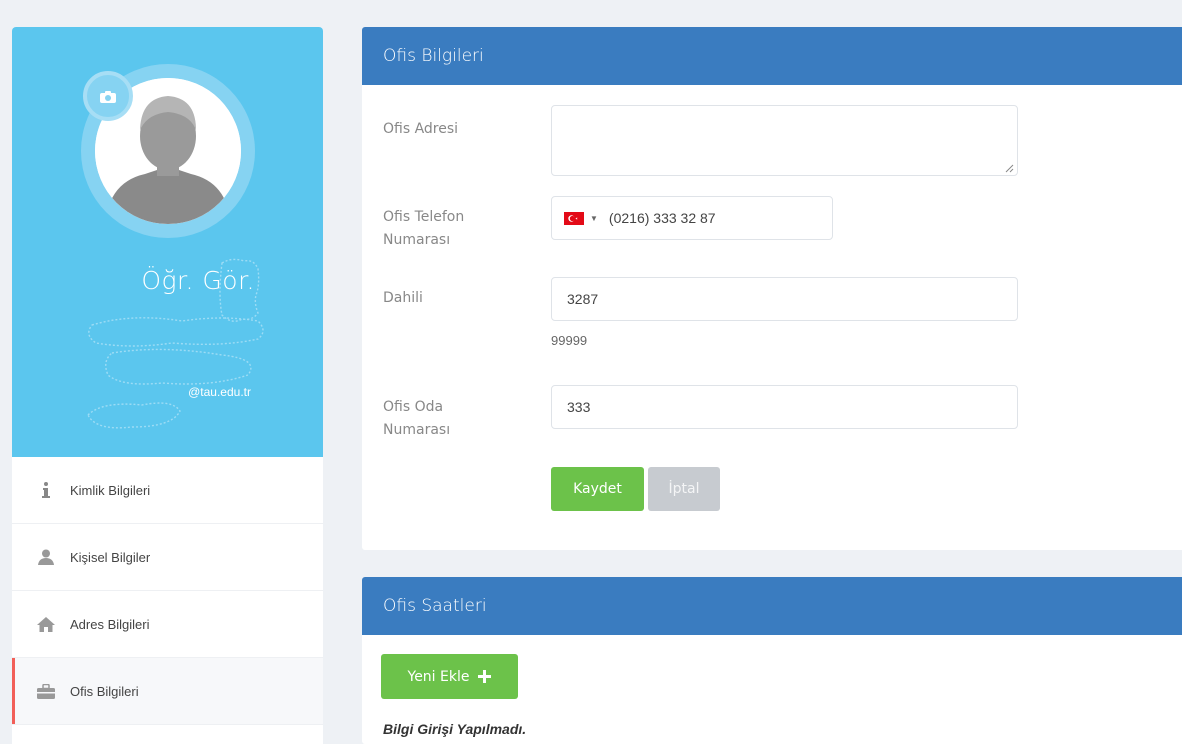  What do you see at coordinates (597, 489) in the screenshot?
I see `save-button: Kaydet` at bounding box center [597, 489].